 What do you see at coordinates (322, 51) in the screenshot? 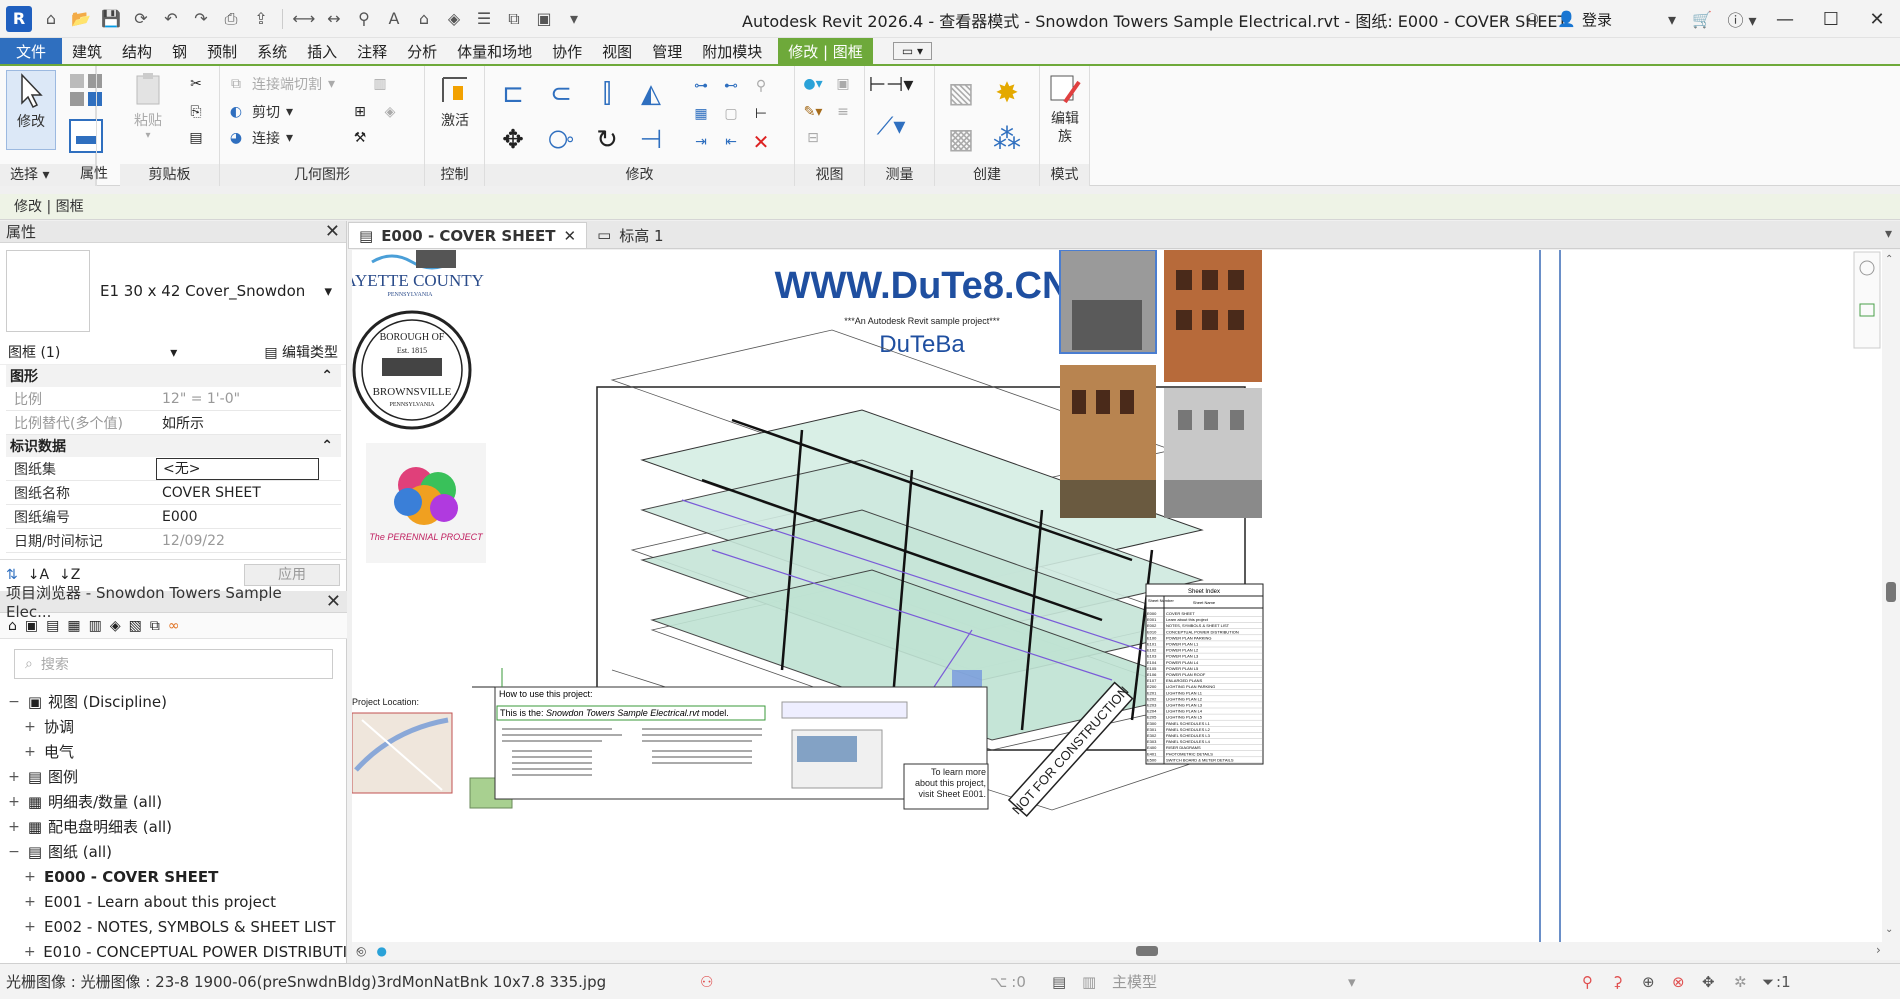
I see `tab-insert: 插入` at bounding box center [322, 51].